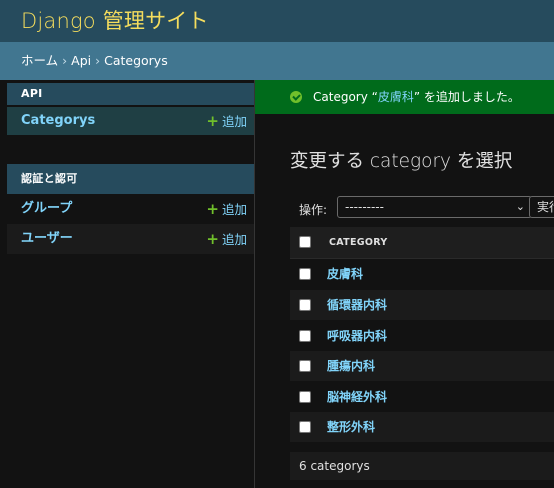  What do you see at coordinates (46, 208) in the screenshot?
I see `sidebar-item-label: グループ` at bounding box center [46, 208].